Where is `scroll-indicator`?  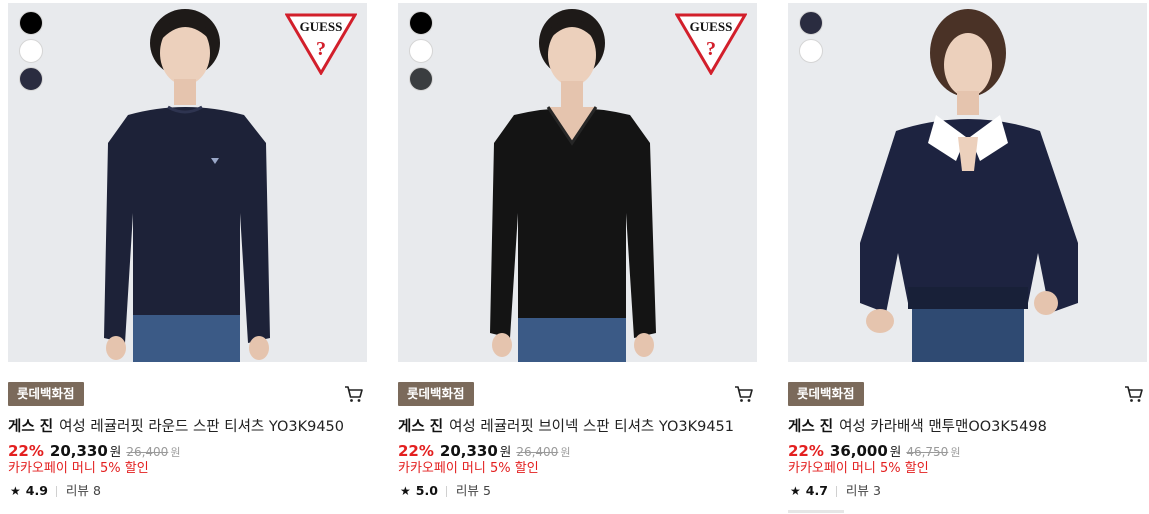 scroll-indicator is located at coordinates (816, 511).